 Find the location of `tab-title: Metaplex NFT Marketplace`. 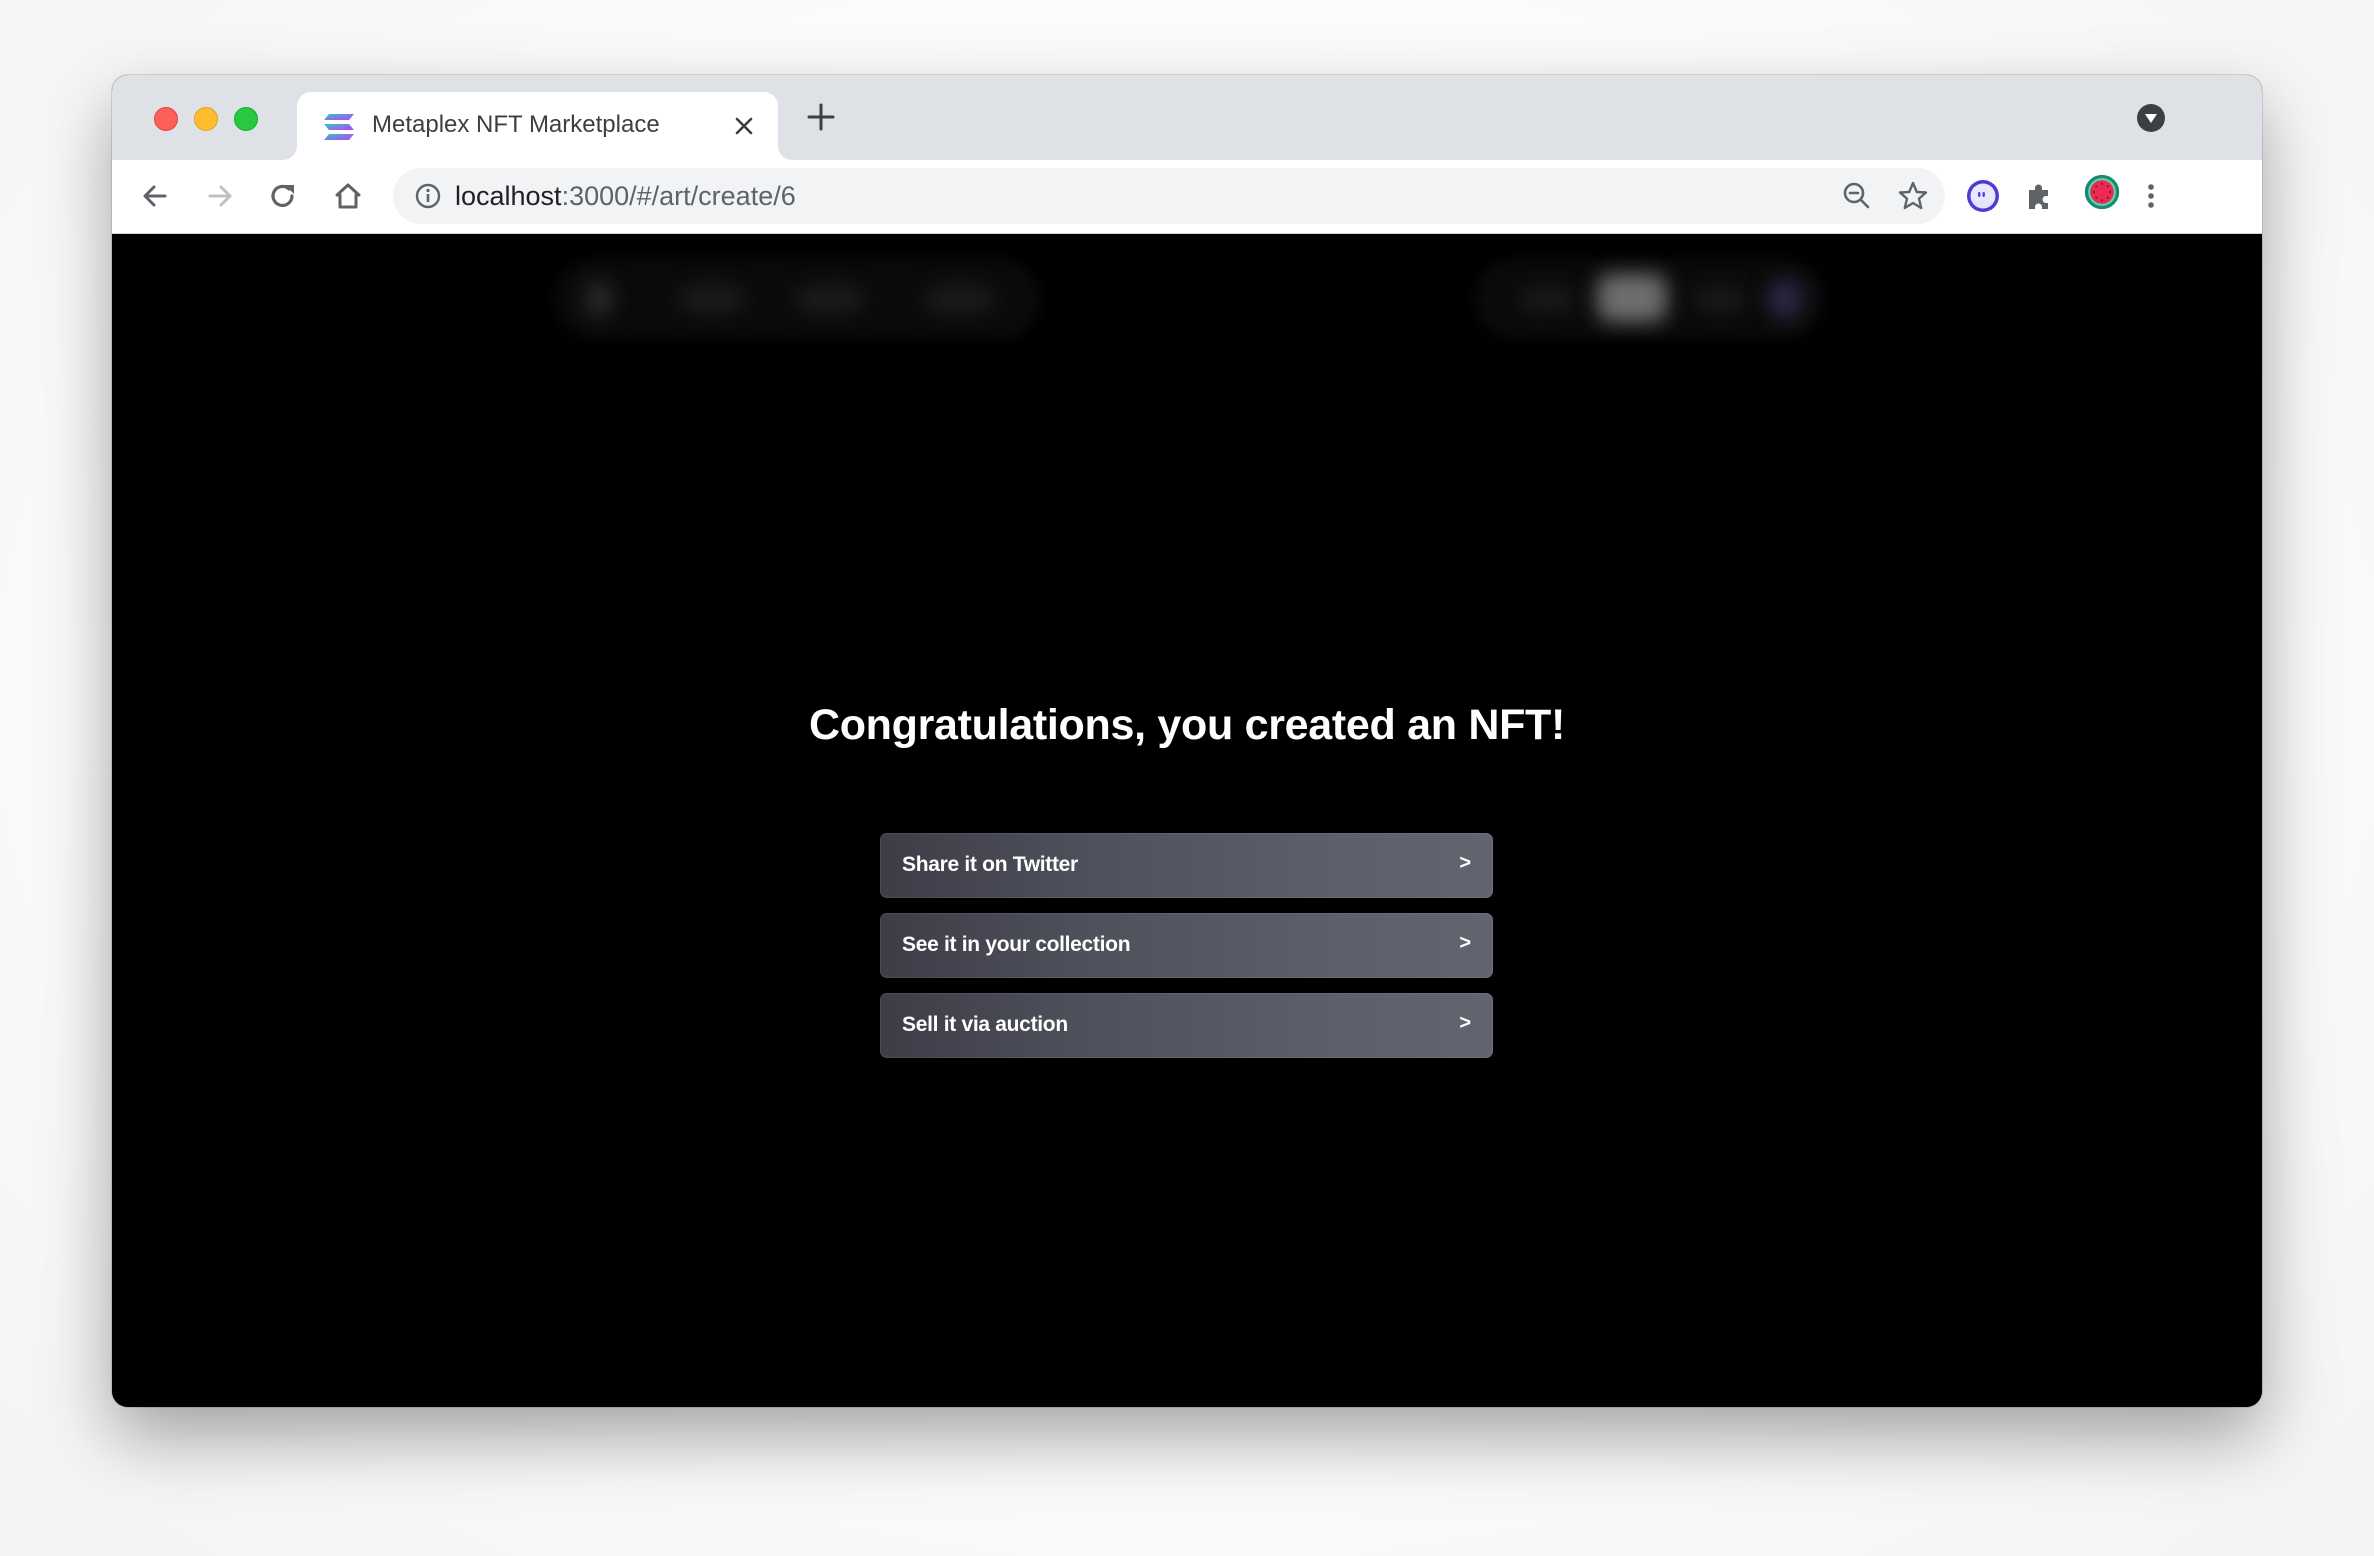

tab-title: Metaplex NFT Marketplace is located at coordinates (516, 124).